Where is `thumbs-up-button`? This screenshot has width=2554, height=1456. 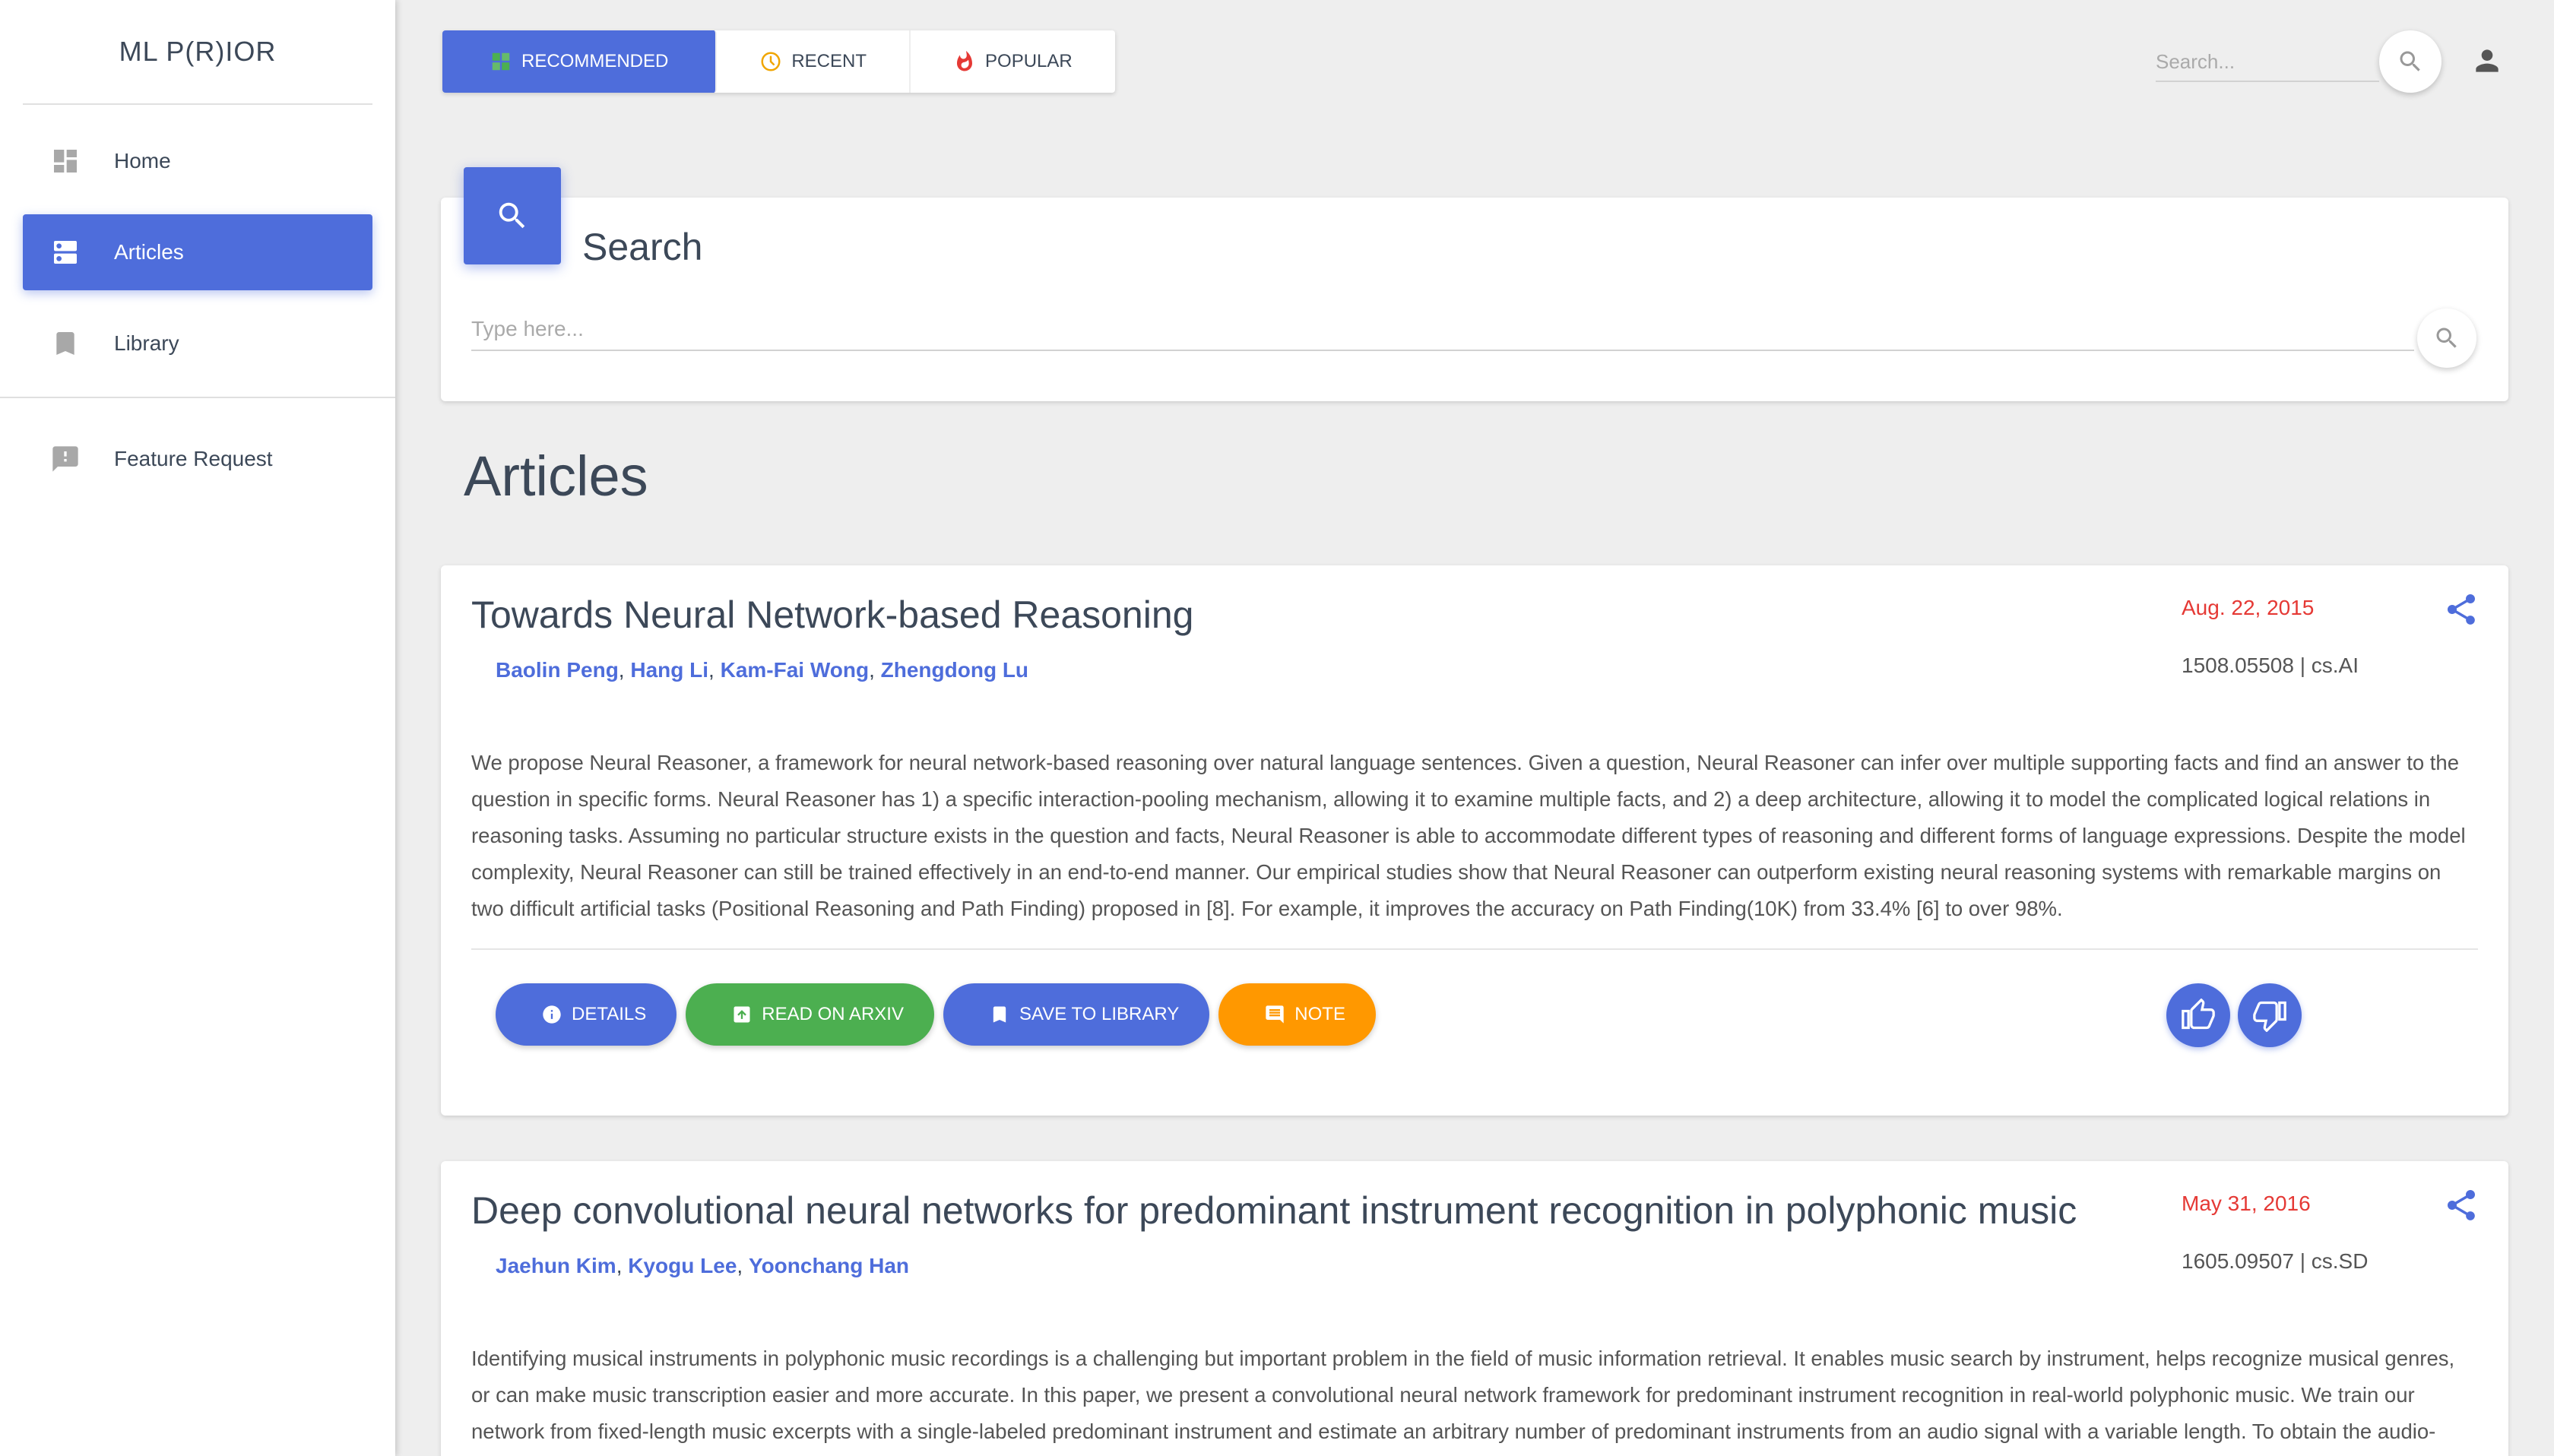
thumbs-up-button is located at coordinates (2198, 1015).